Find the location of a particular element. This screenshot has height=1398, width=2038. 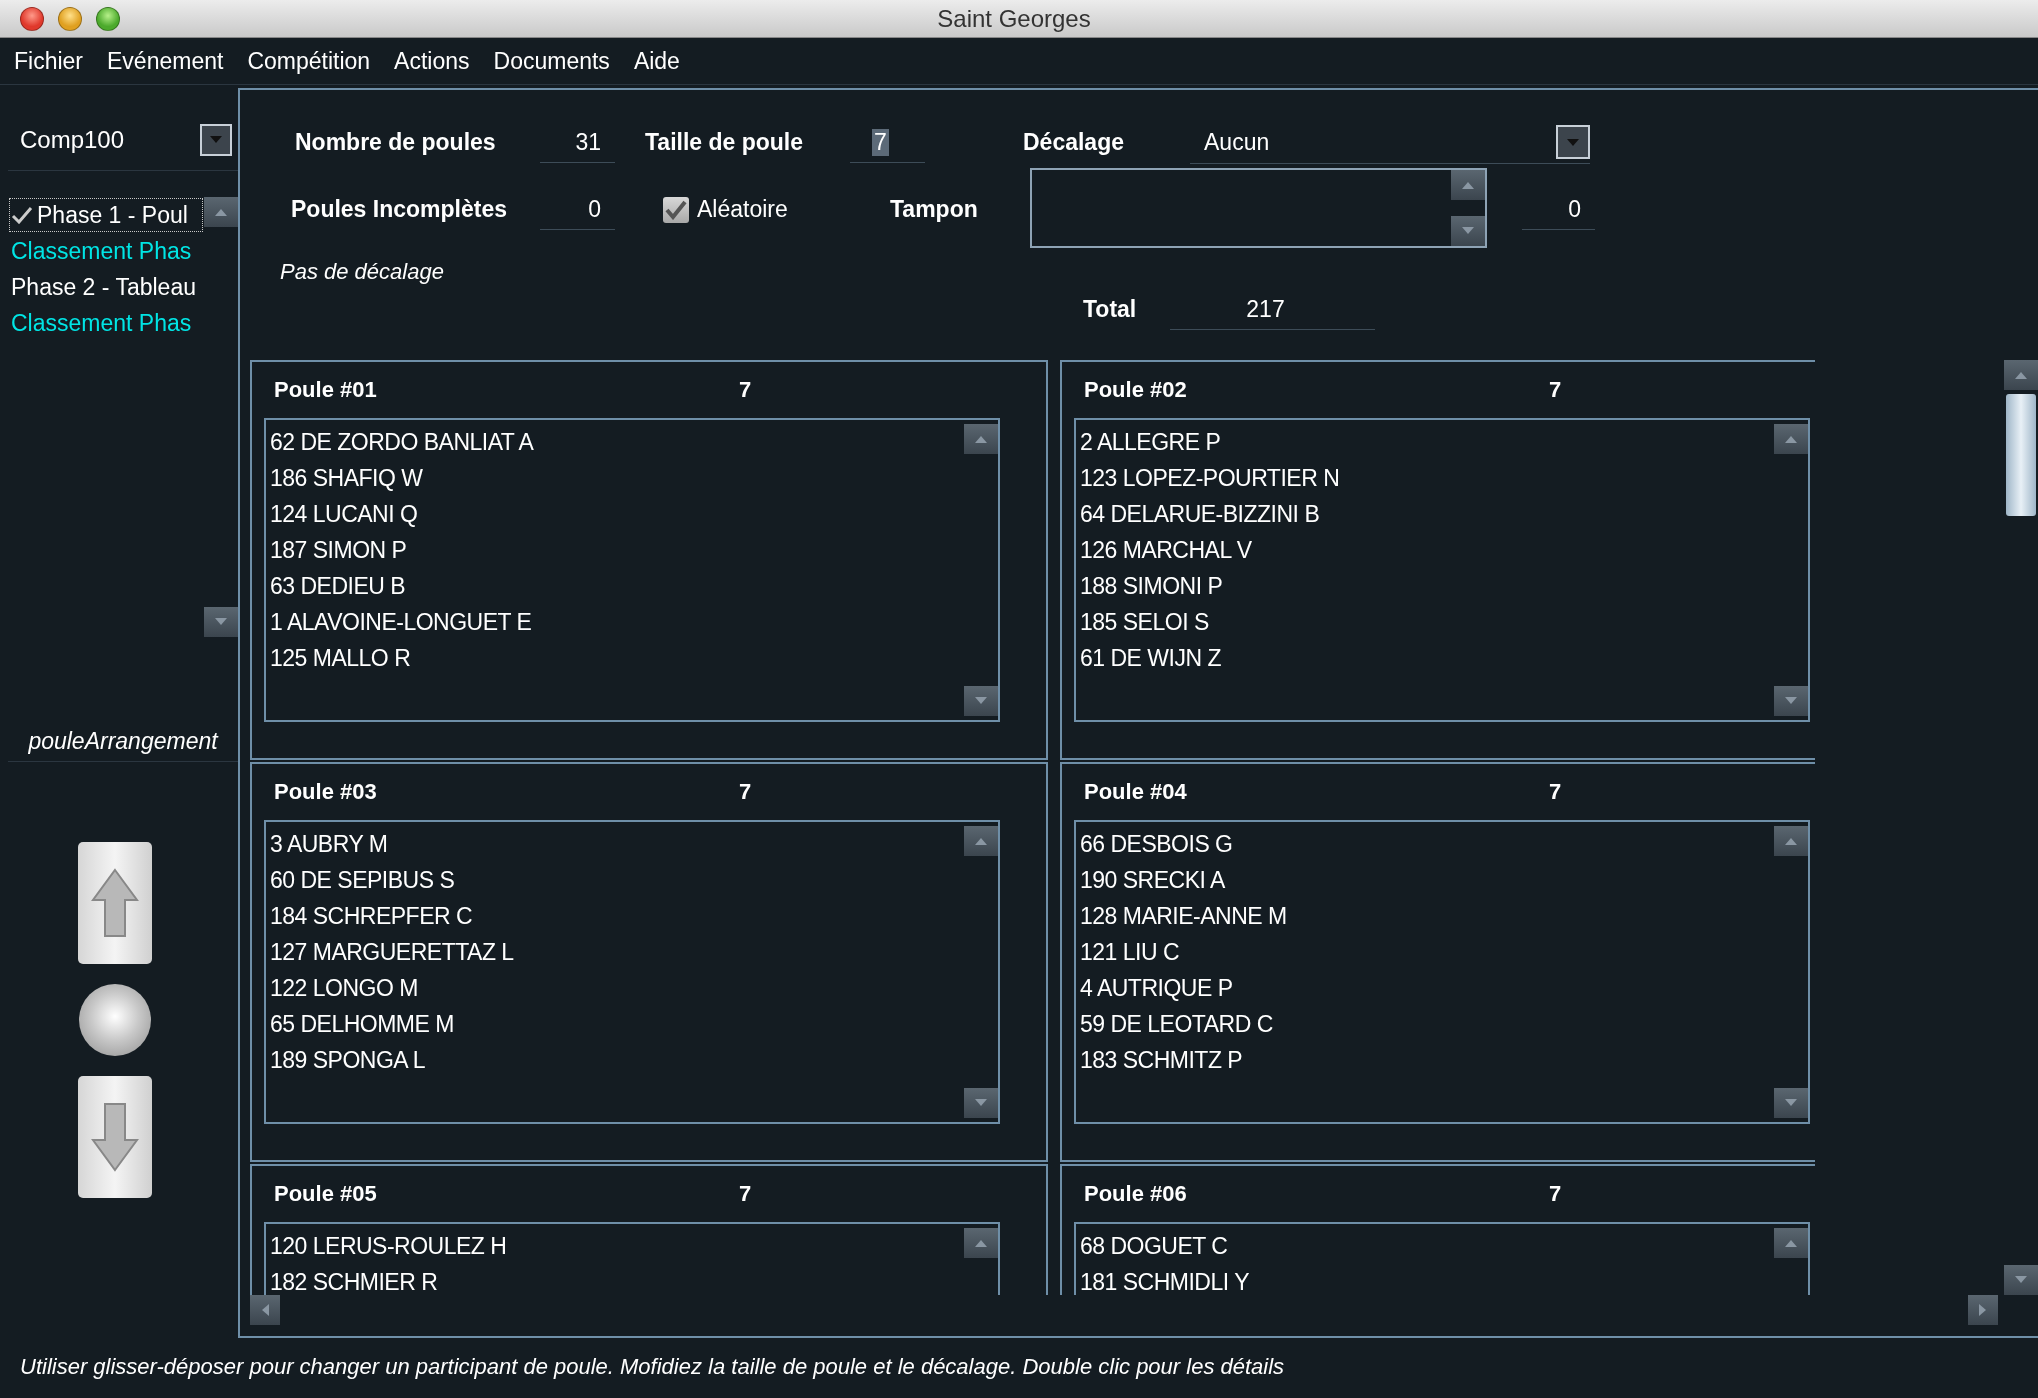

minimize-button is located at coordinates (70, 18).